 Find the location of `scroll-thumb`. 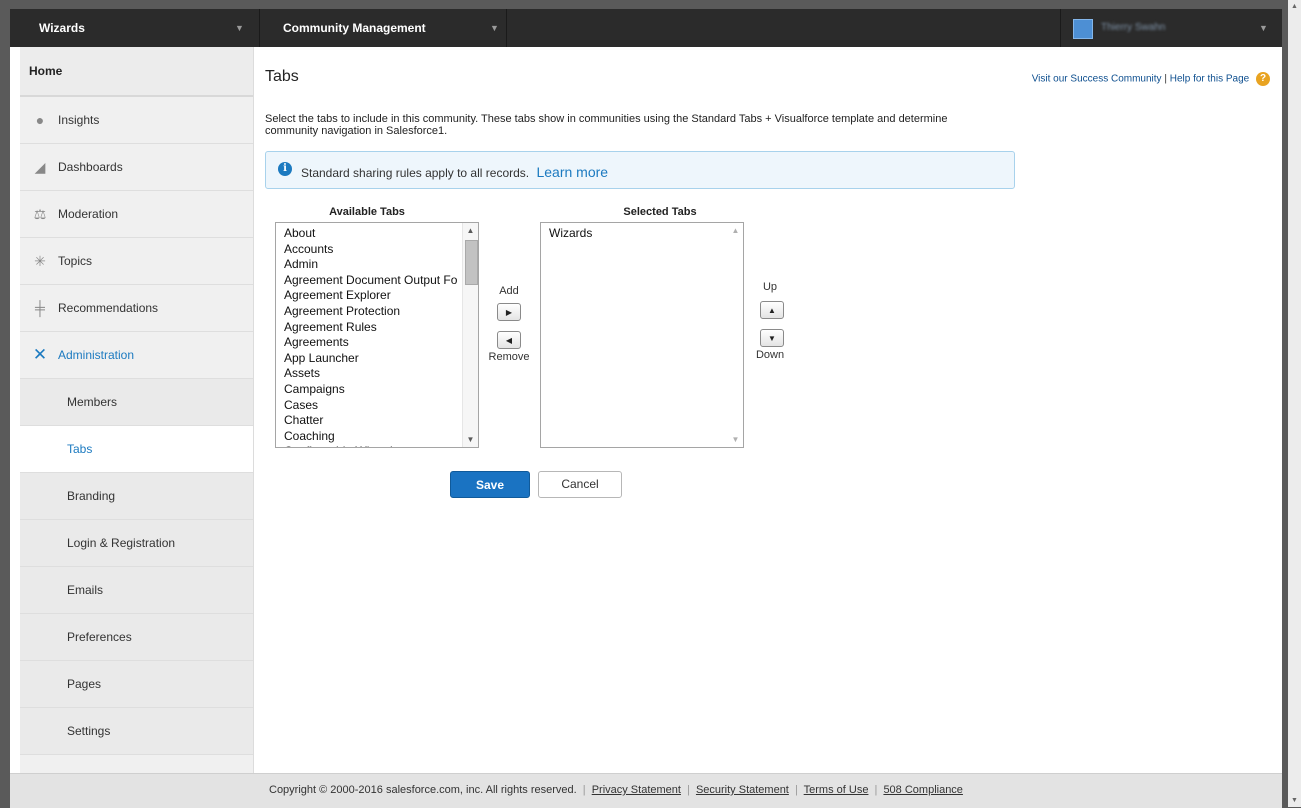

scroll-thumb is located at coordinates (471, 262).